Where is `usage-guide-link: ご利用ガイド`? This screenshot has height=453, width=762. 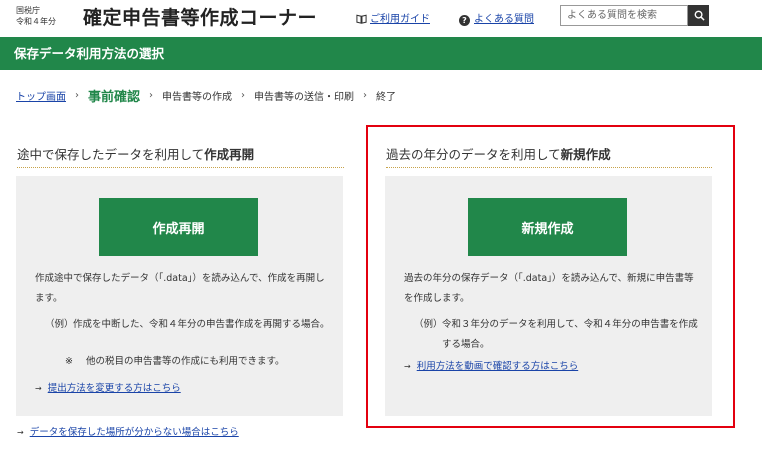 usage-guide-link: ご利用ガイド is located at coordinates (393, 17).